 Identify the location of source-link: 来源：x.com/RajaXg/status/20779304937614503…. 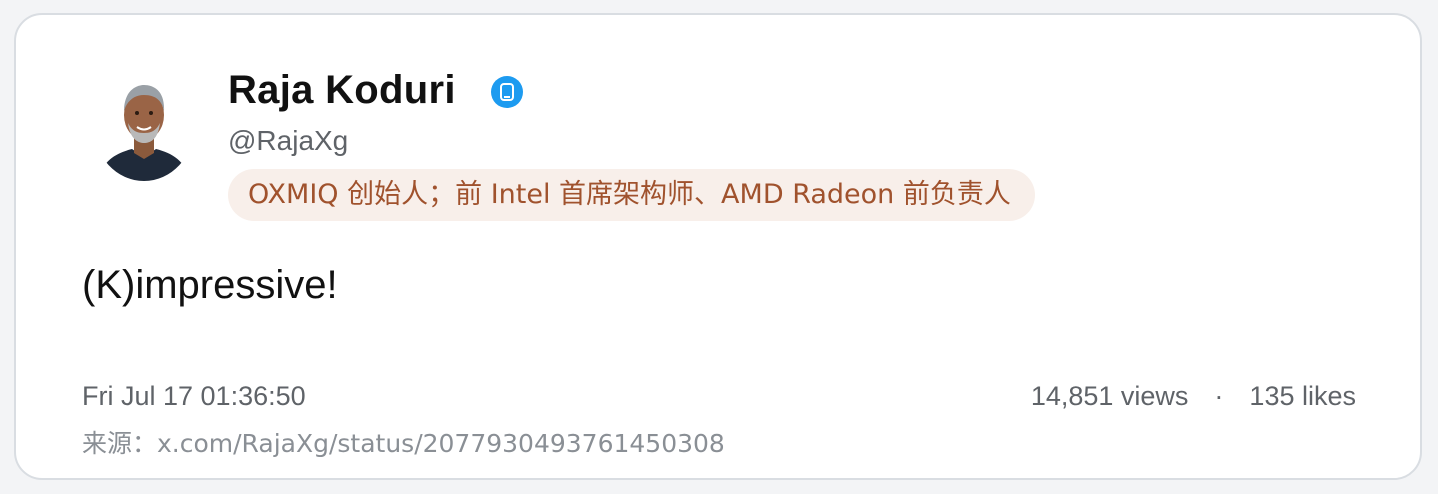
(403, 444).